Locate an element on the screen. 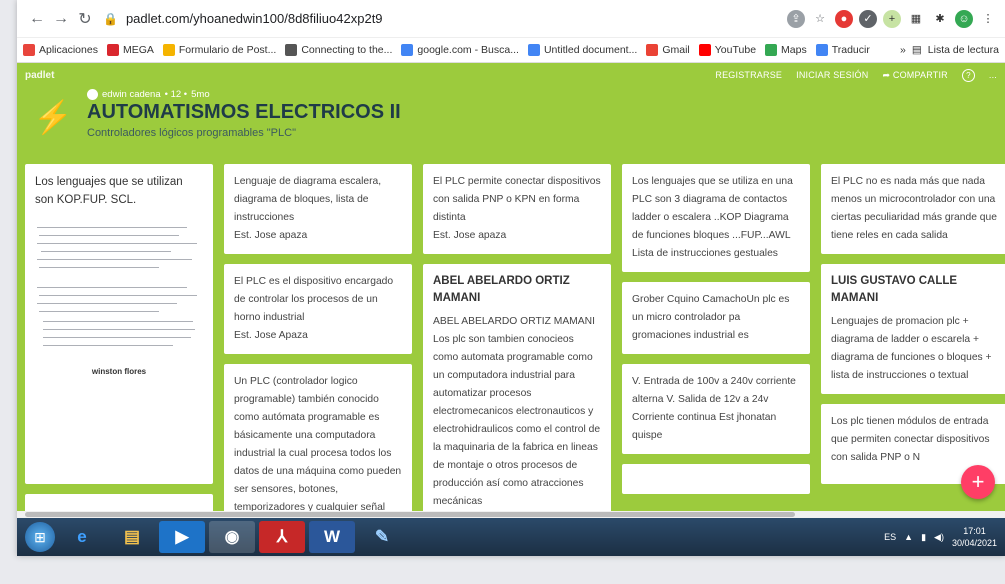 The width and height of the screenshot is (1005, 584). start-button: ⊞ is located at coordinates (40, 537).